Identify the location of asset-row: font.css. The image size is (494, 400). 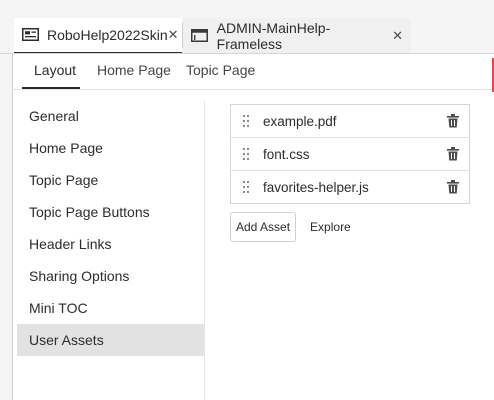
(350, 153).